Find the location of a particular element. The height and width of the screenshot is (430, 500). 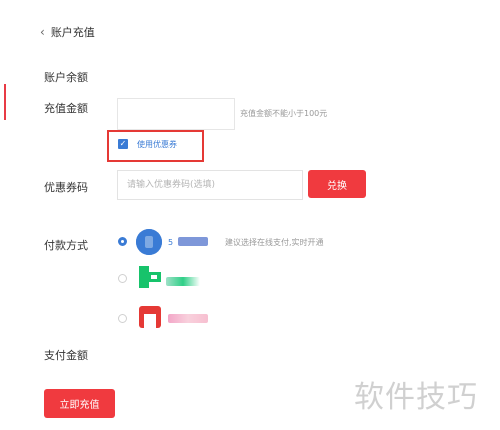

payment-option-1-hint: 建议选择在线支付,实时开通 is located at coordinates (274, 242).